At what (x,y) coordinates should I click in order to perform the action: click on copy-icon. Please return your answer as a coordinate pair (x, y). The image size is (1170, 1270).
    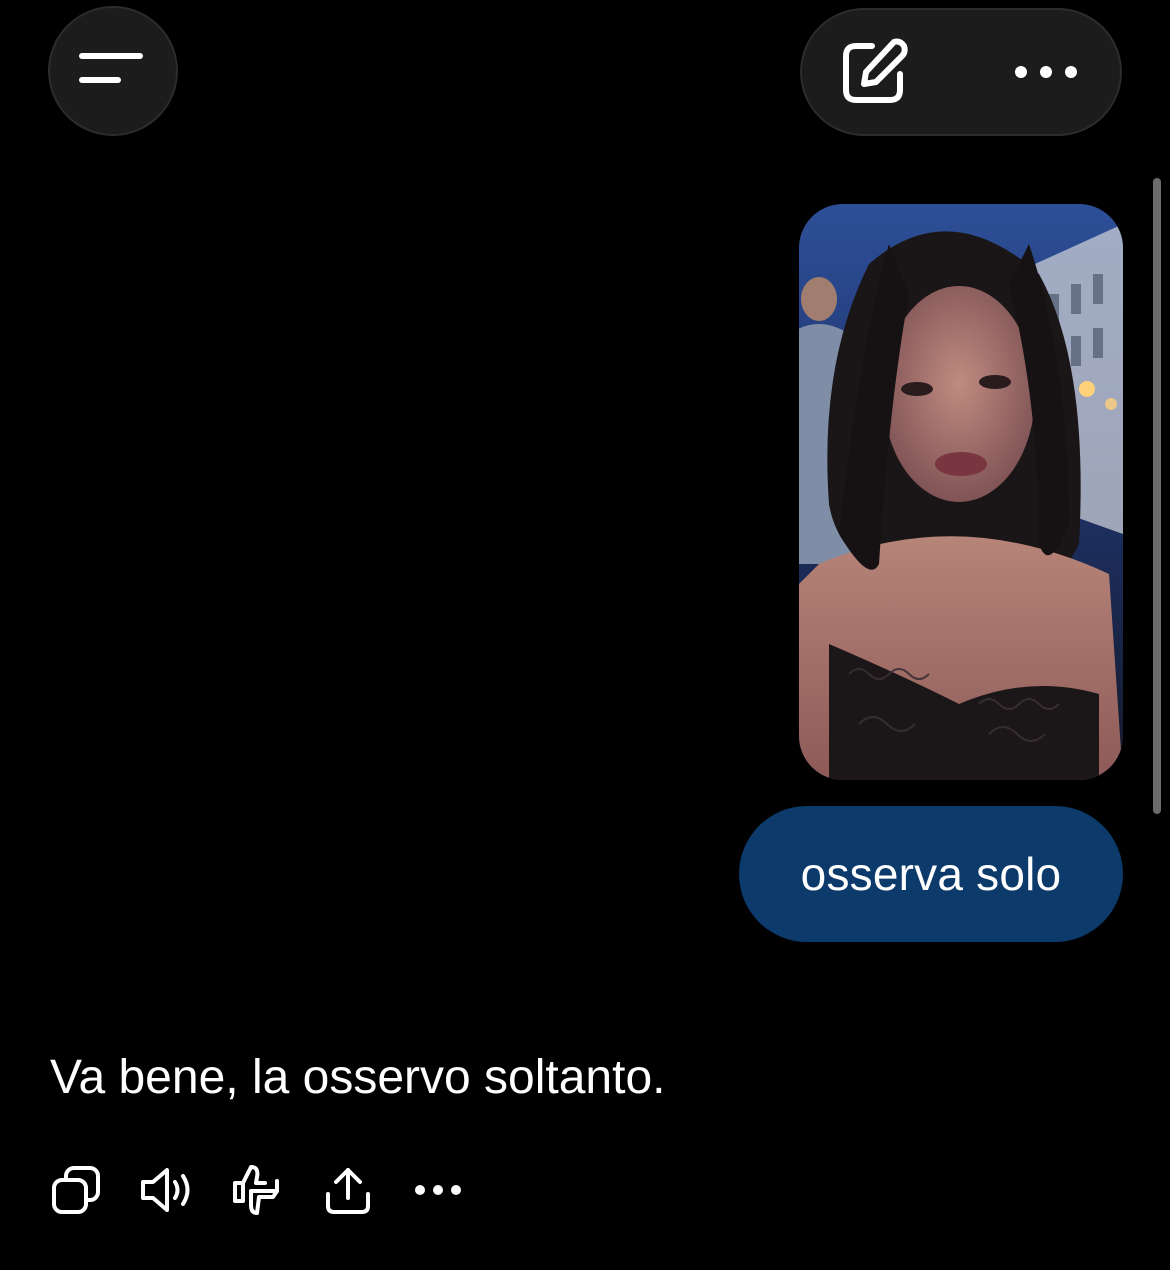
    Looking at the image, I should click on (76, 1192).